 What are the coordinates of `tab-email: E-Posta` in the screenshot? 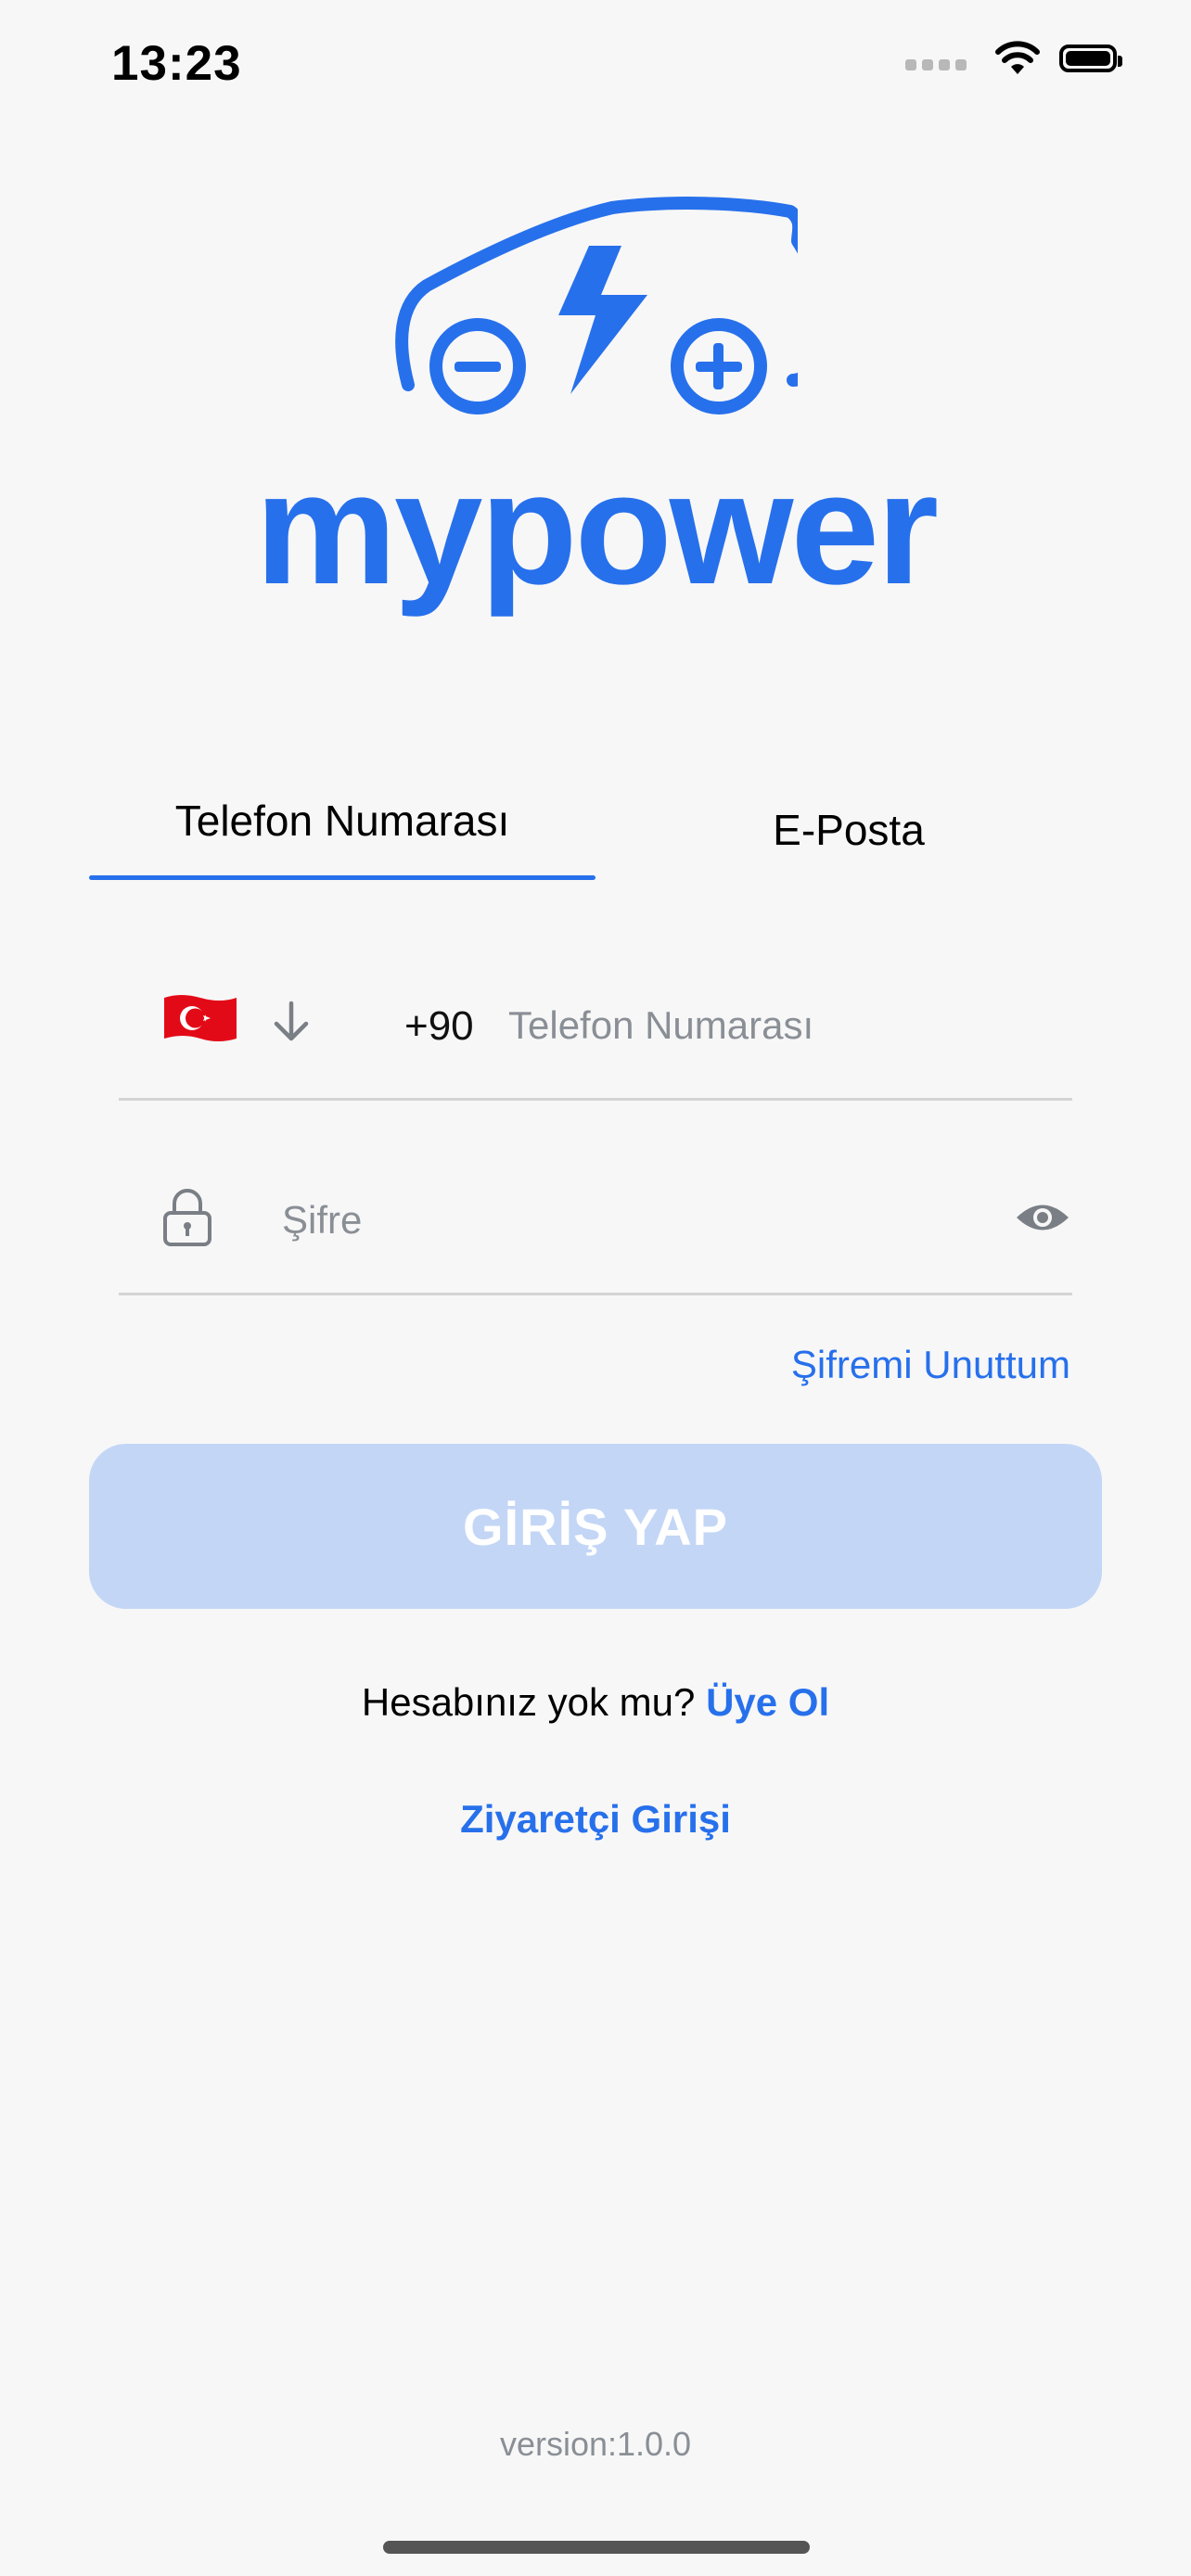 It's located at (849, 830).